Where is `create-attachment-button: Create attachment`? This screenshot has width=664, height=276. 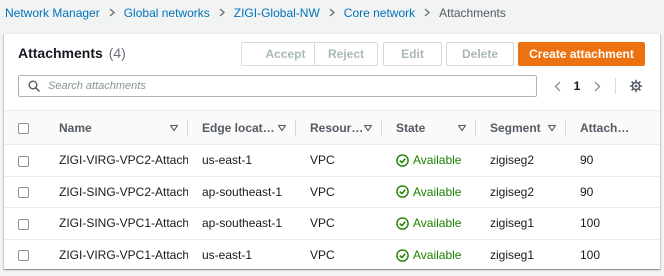 create-attachment-button: Create attachment is located at coordinates (581, 54).